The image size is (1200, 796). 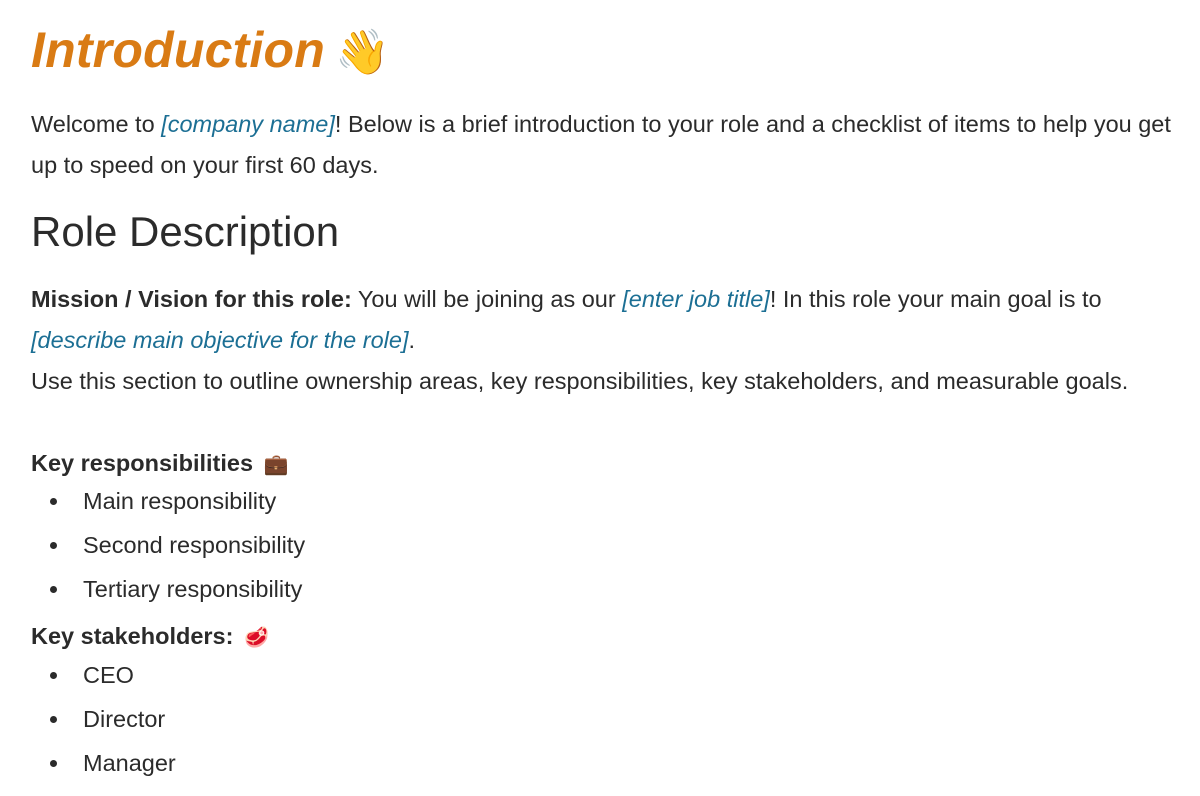 What do you see at coordinates (191, 299) in the screenshot?
I see `mission-label: Mission / Vision for this role:` at bounding box center [191, 299].